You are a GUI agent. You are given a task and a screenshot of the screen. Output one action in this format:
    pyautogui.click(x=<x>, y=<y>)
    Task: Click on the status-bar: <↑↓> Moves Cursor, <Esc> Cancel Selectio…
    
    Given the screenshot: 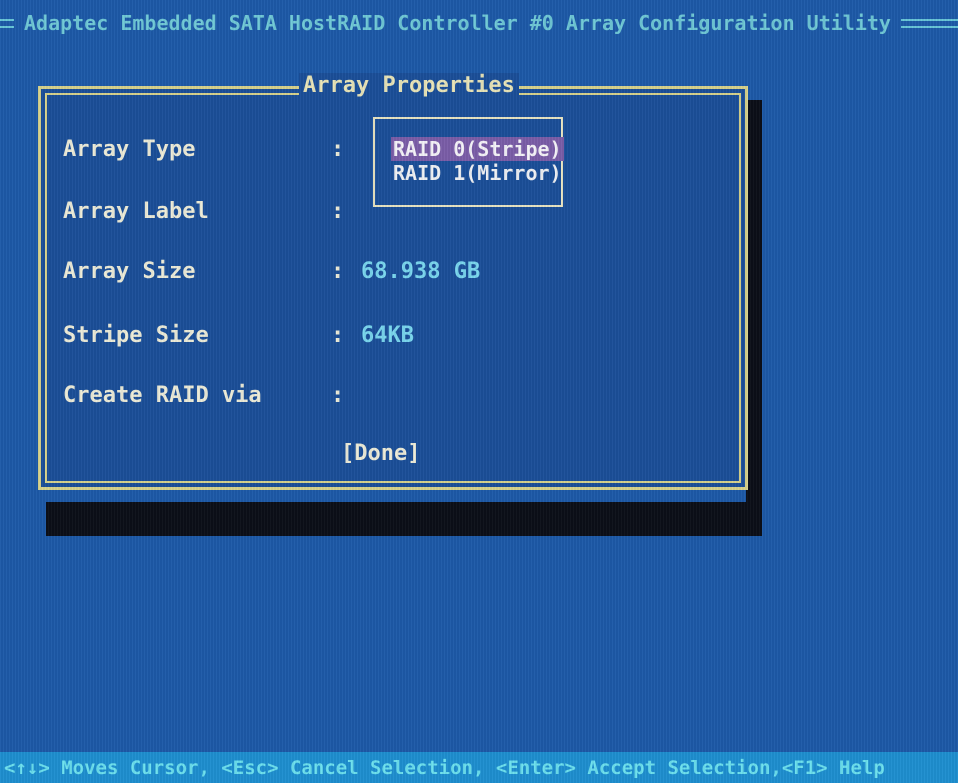 What is the action you would take?
    pyautogui.click(x=479, y=767)
    